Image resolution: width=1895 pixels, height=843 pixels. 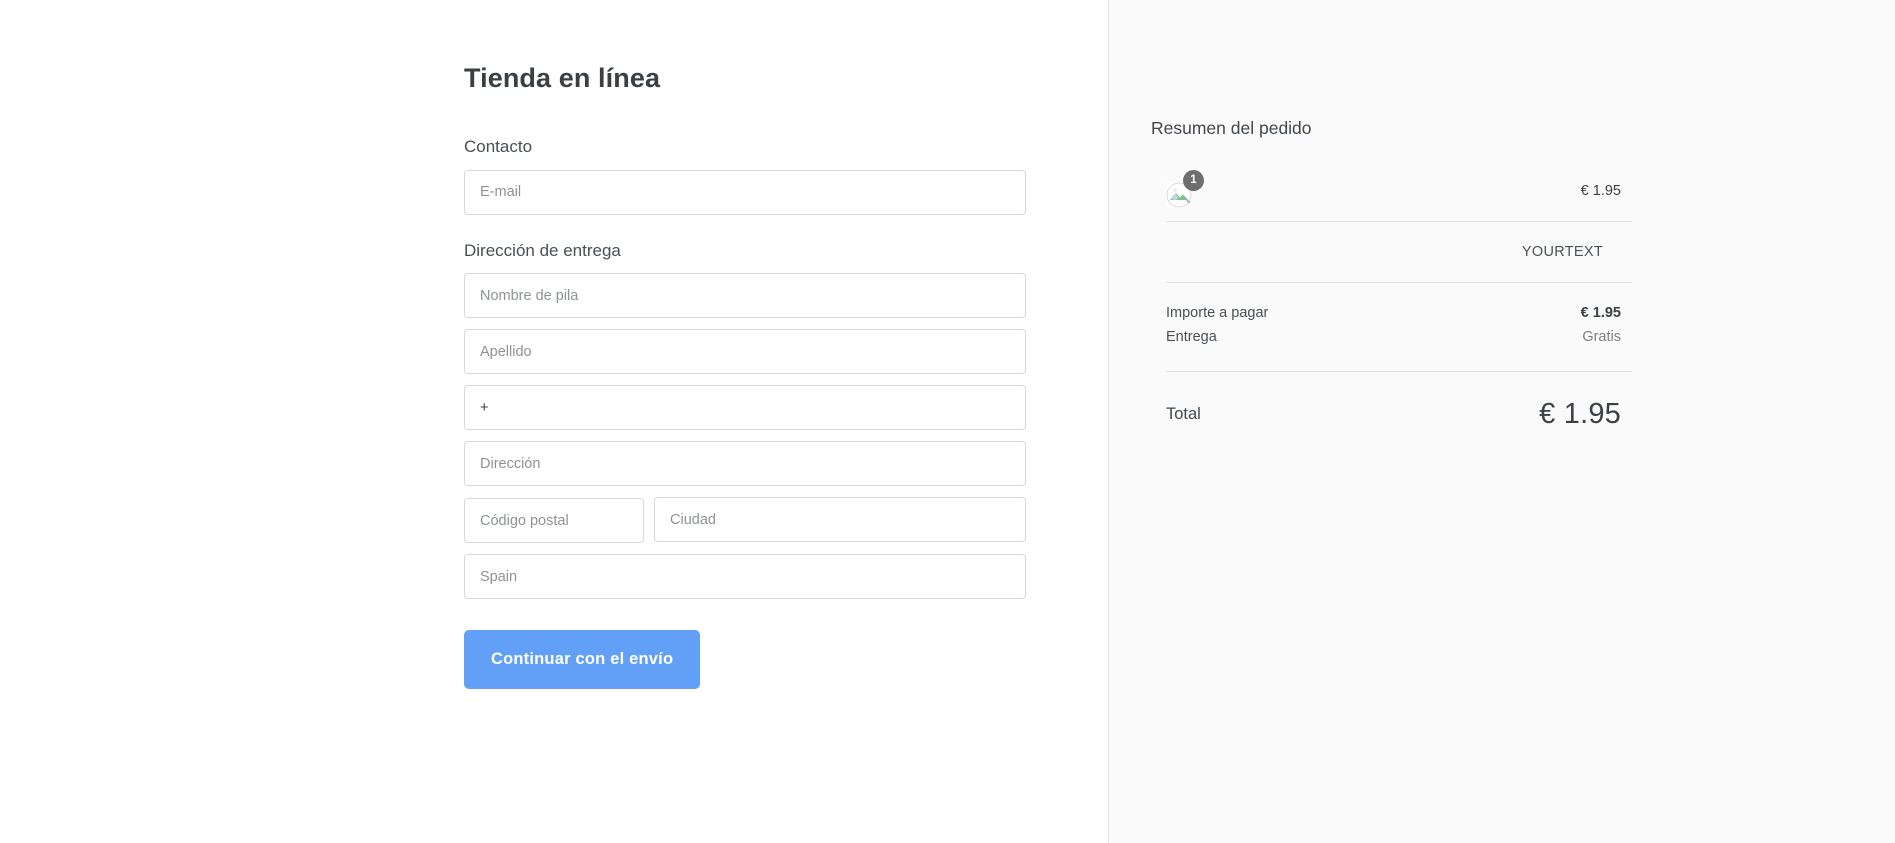 I want to click on shipping-address-section: Dirección de entrega, so click(x=745, y=407).